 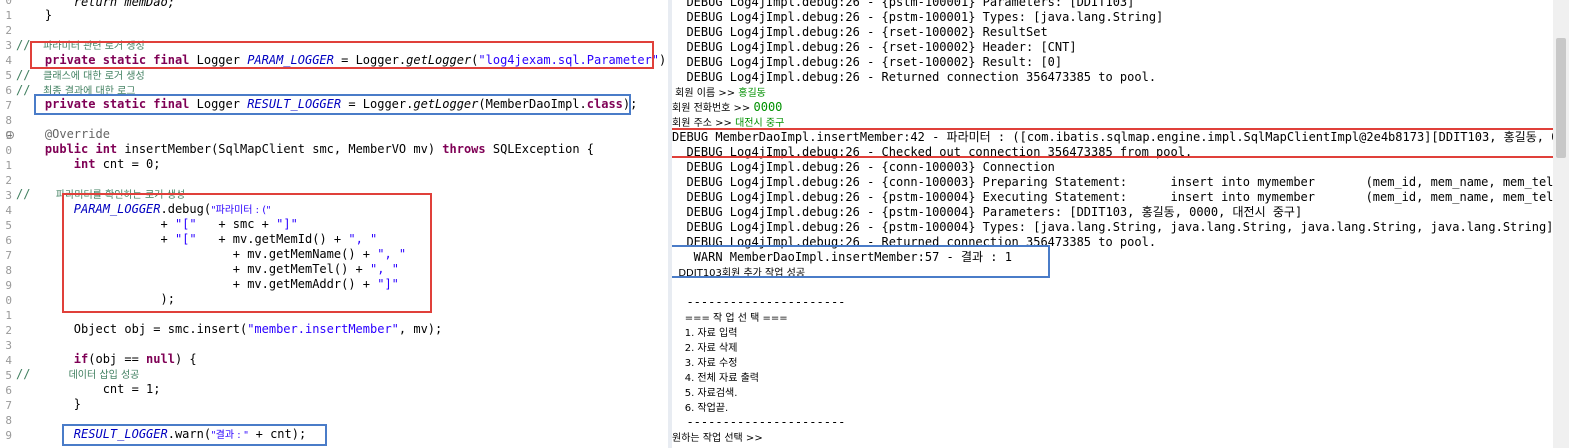 I want to click on code-token: + cnt);, so click(x=277, y=434).